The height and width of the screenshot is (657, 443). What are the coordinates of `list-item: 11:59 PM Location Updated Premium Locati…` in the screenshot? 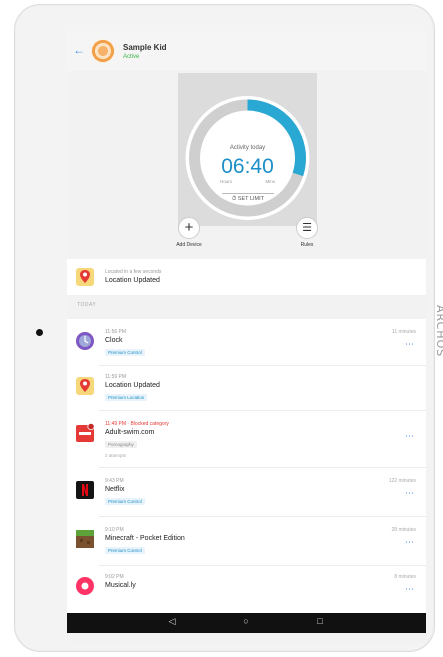 It's located at (246, 388).